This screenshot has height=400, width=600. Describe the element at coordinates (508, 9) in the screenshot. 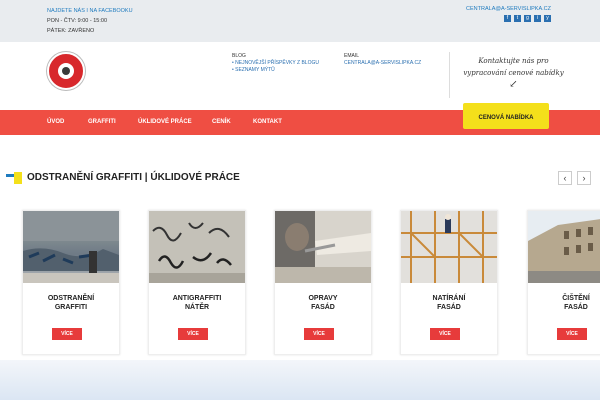

I see `top-email-link: CENTRALA@A-SERVISLIPKA.CZ` at that location.